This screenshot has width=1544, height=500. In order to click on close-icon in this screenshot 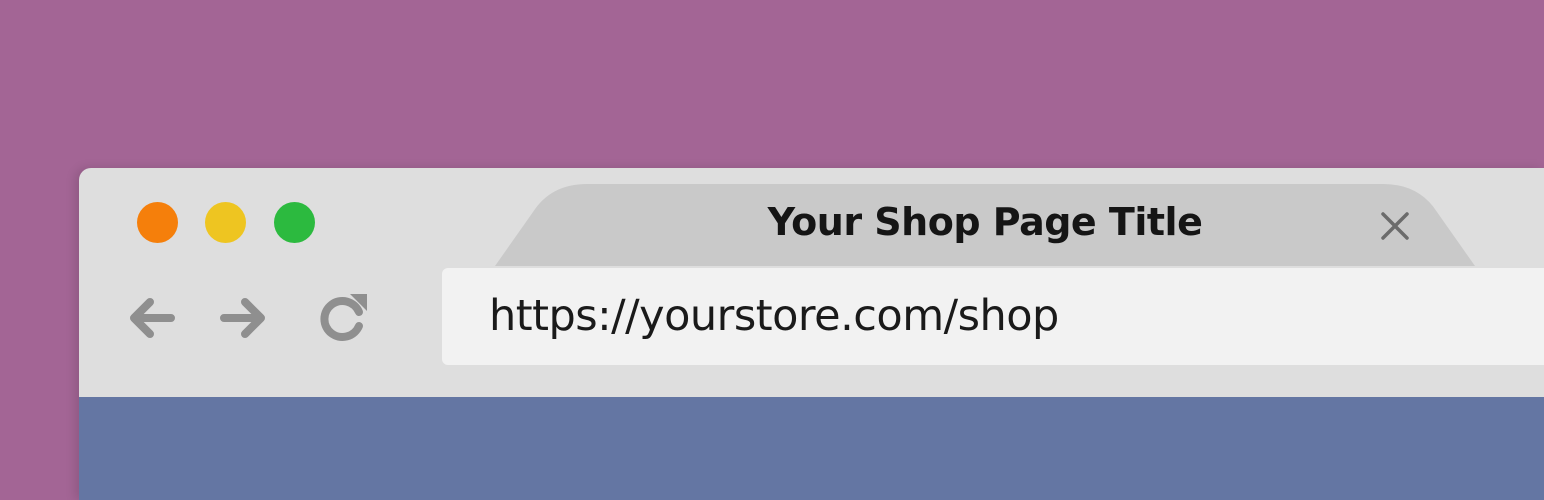, I will do `click(1395, 226)`.